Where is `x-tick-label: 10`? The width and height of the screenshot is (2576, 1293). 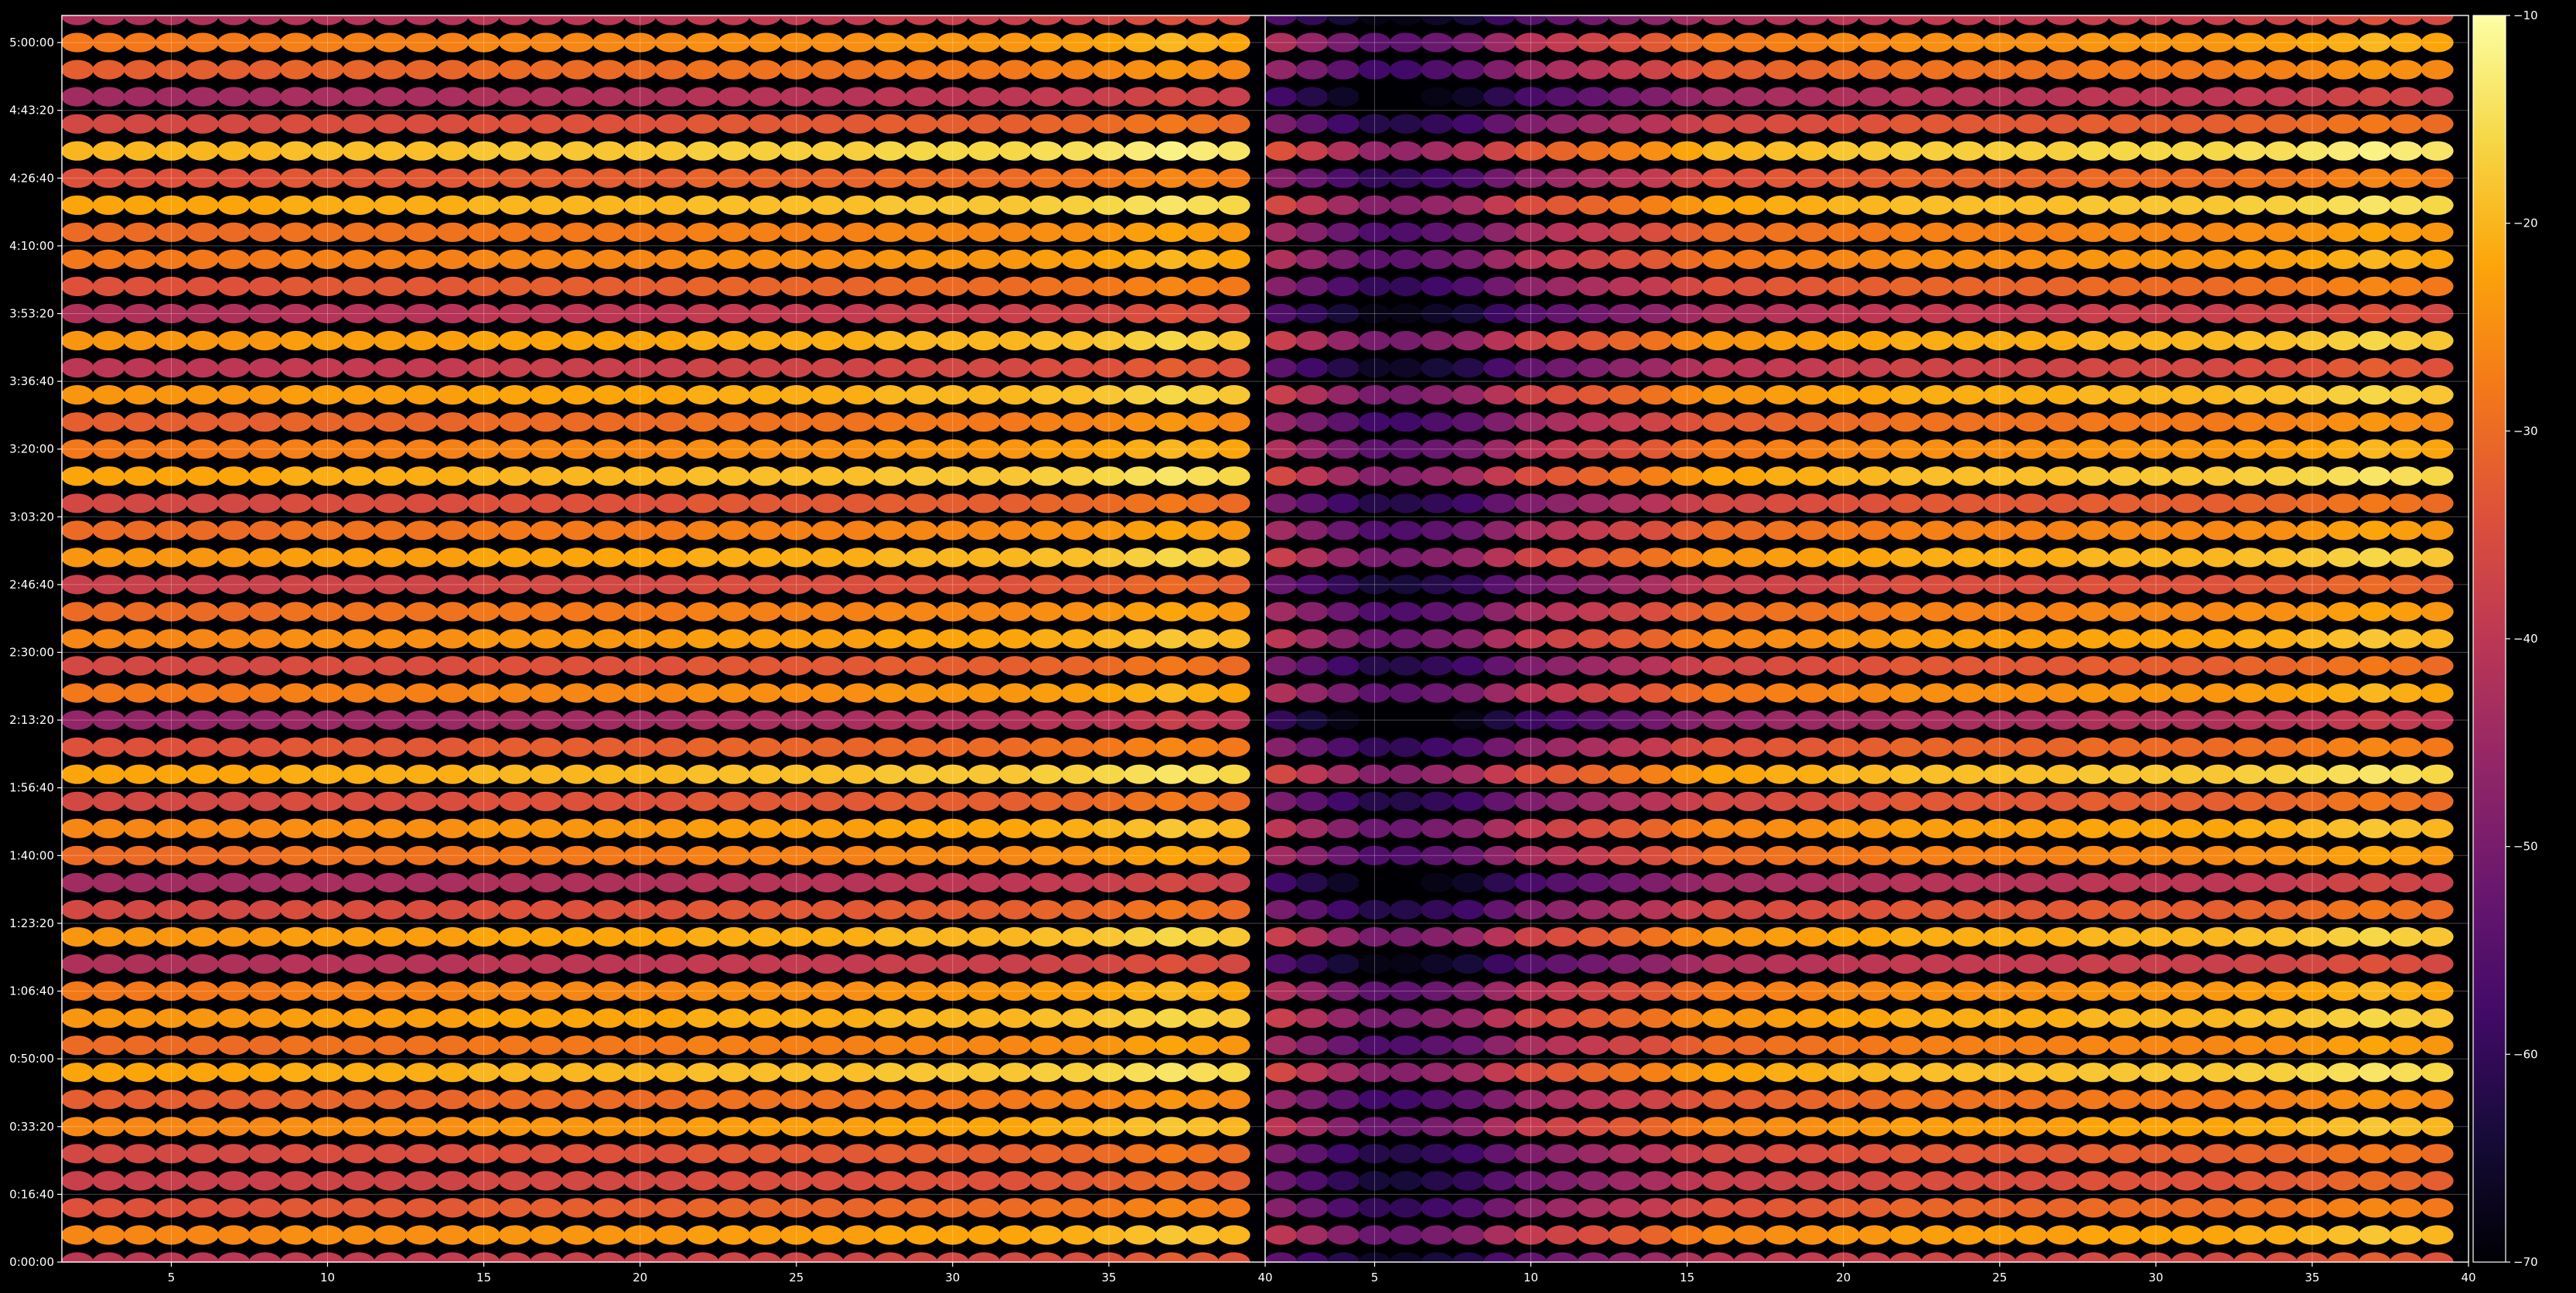
x-tick-label: 10 is located at coordinates (328, 1277).